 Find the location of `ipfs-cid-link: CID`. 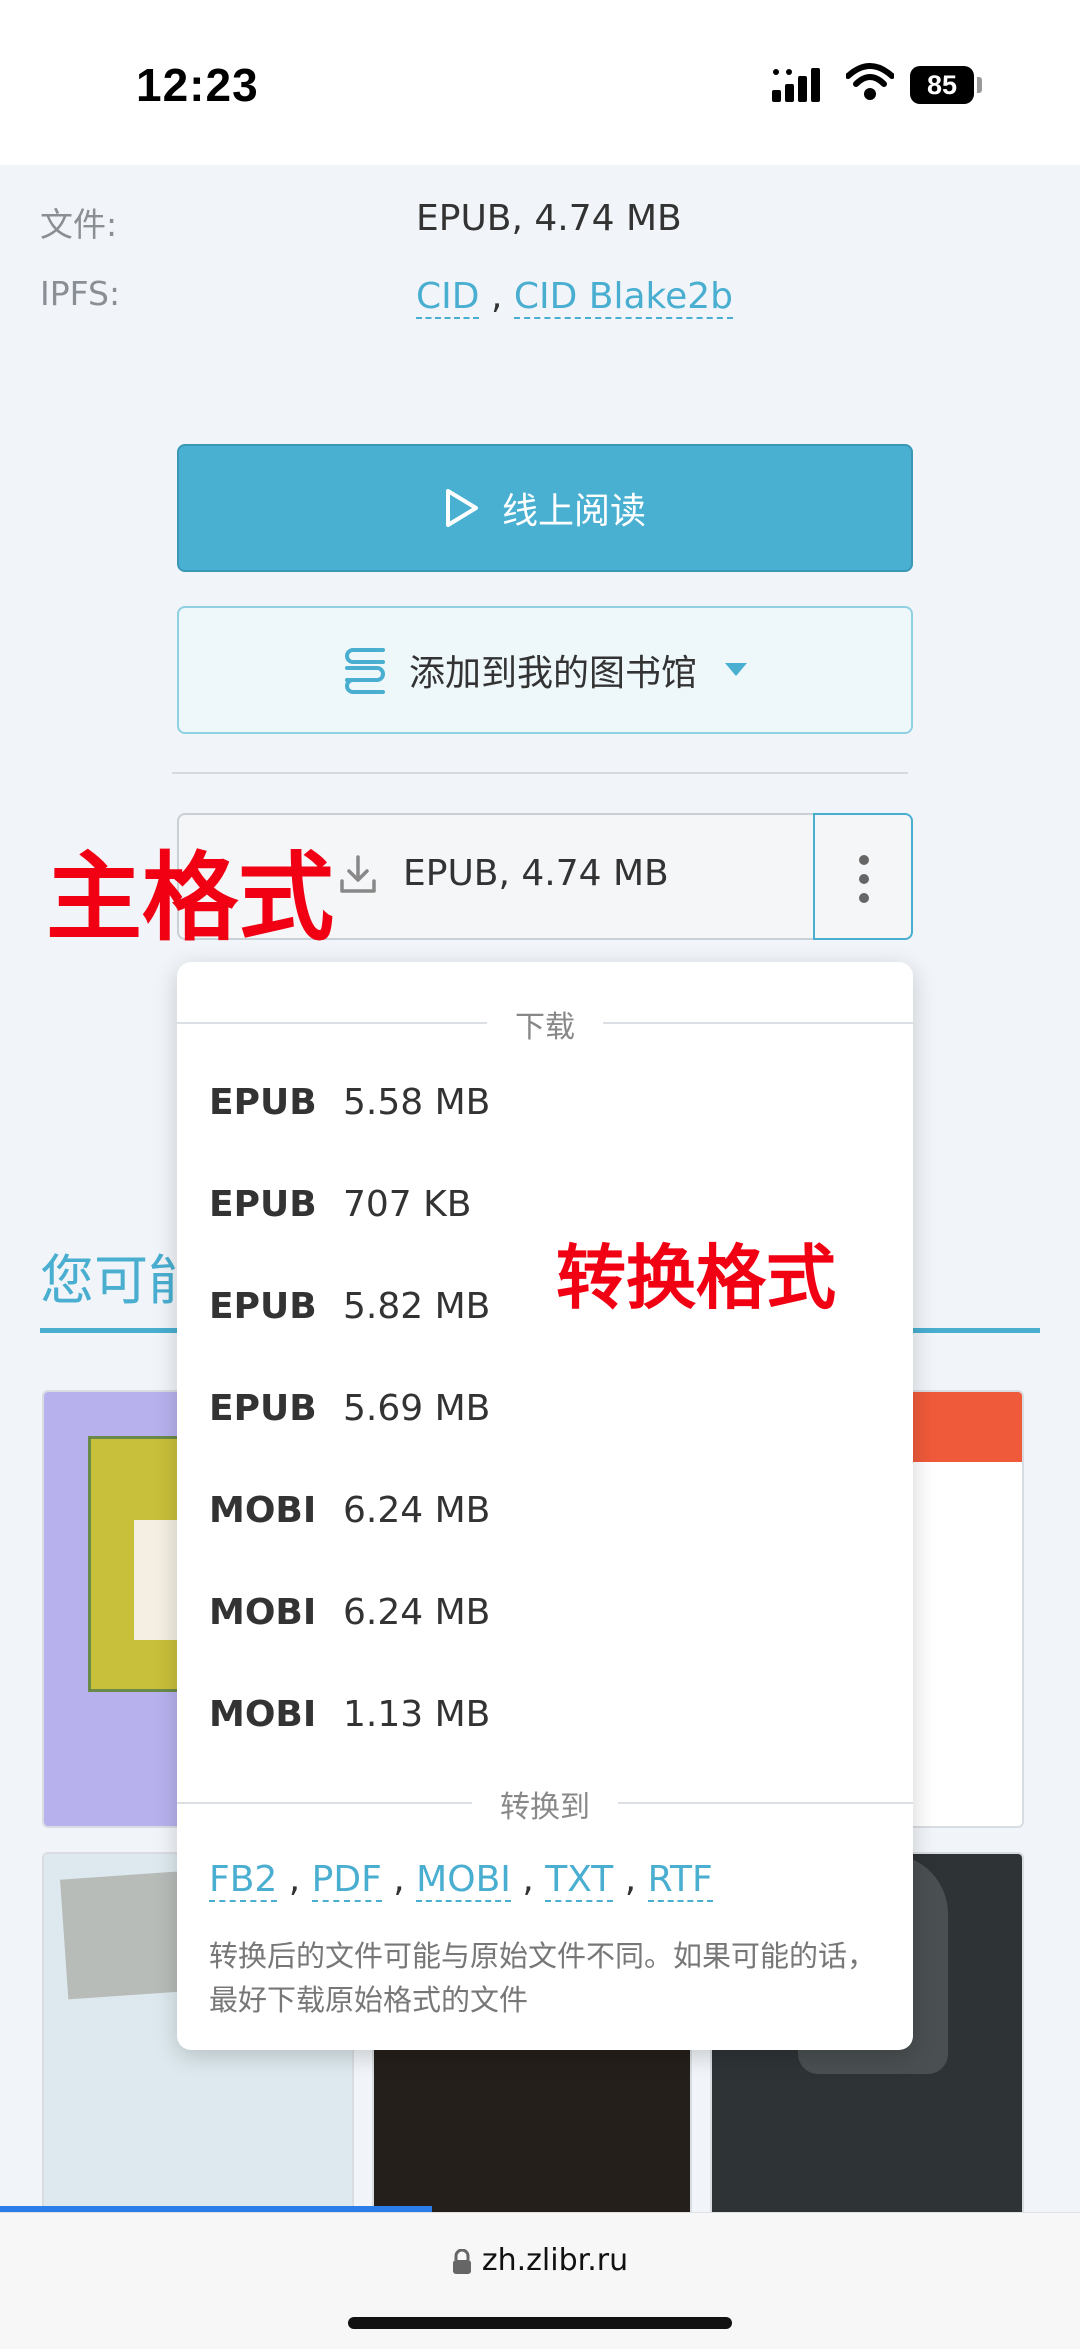

ipfs-cid-link: CID is located at coordinates (448, 297).